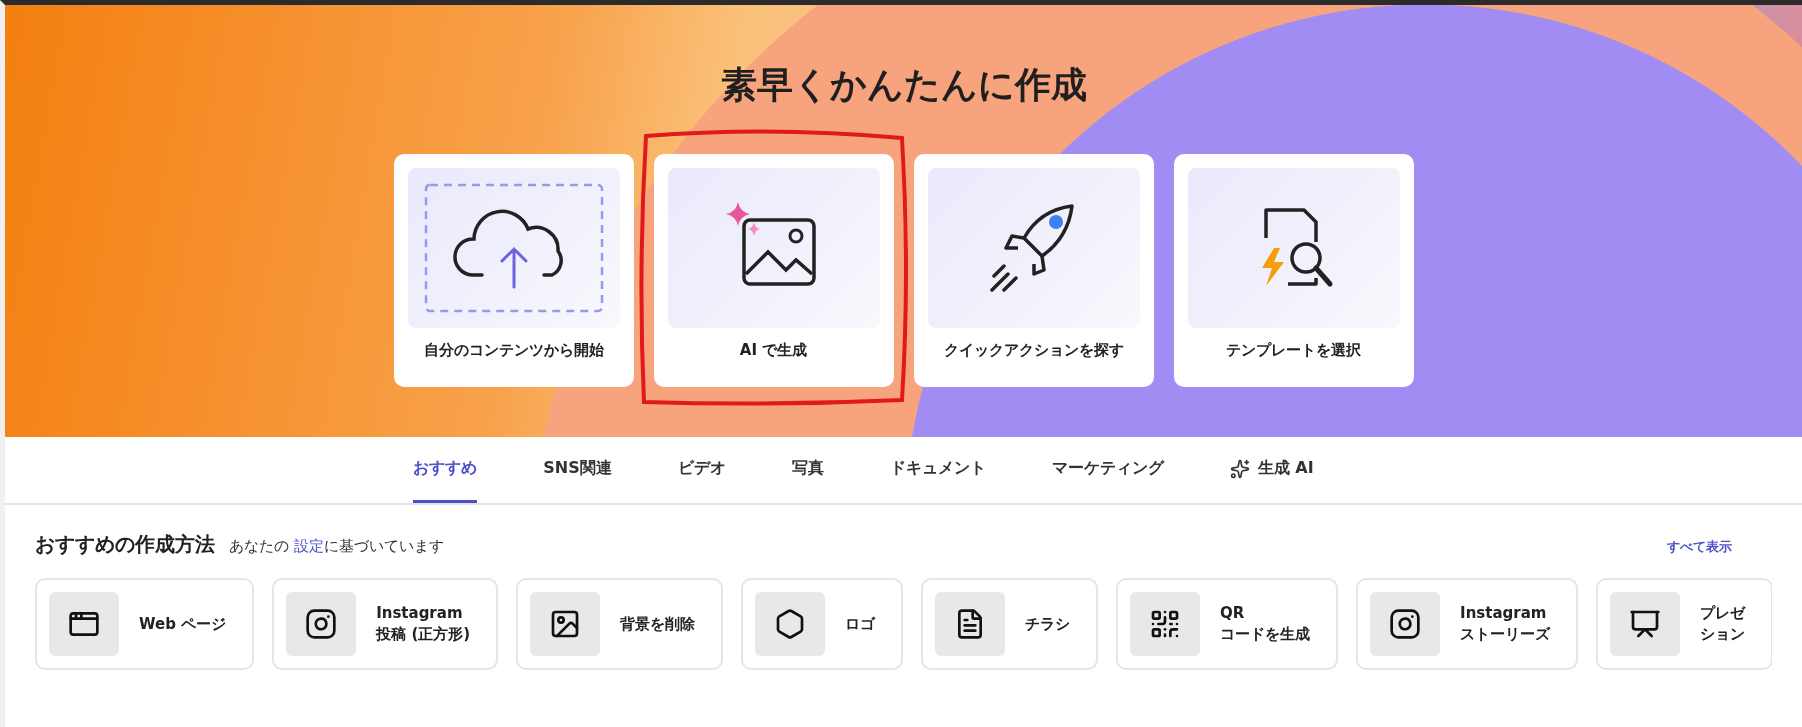  I want to click on shortcut-label: Instagram 投稿 (正方形), so click(423, 624).